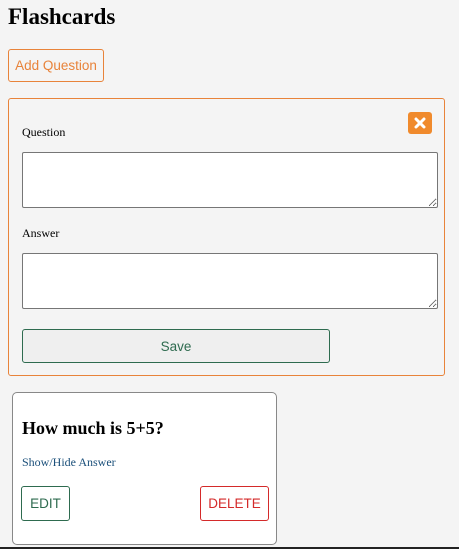  I want to click on close-icon, so click(420, 123).